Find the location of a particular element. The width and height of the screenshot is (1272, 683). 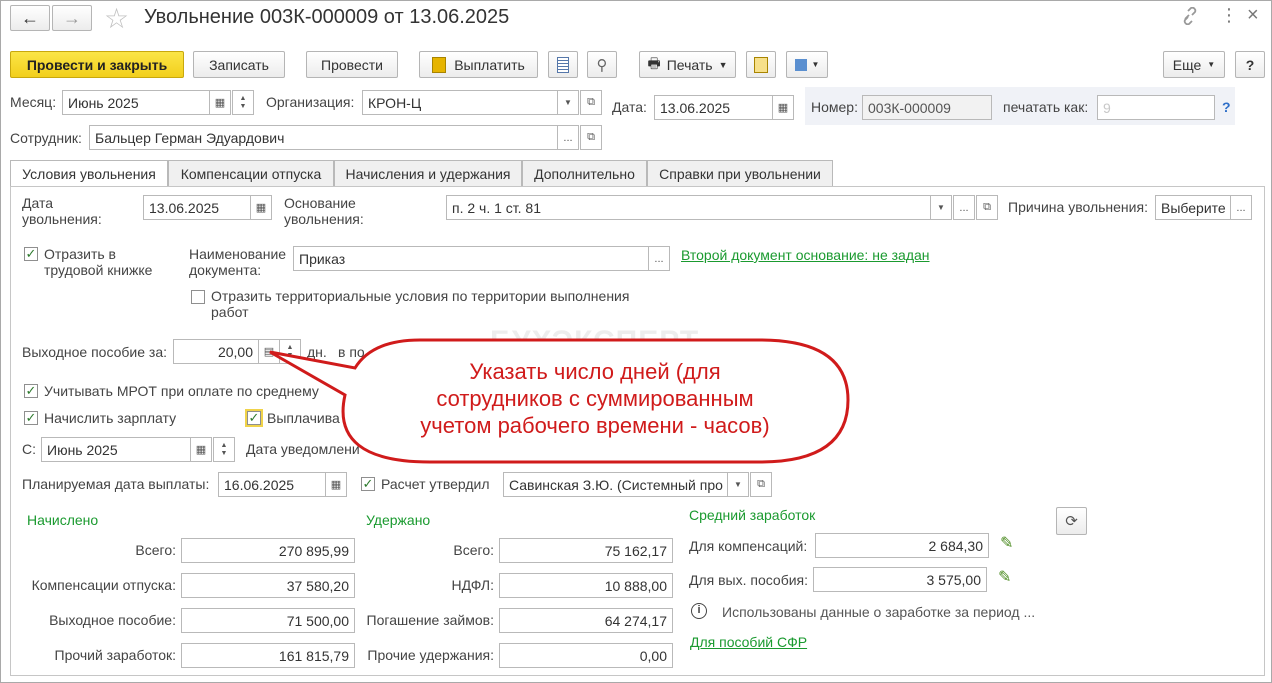

callout-bubble is located at coordinates (559, 401).